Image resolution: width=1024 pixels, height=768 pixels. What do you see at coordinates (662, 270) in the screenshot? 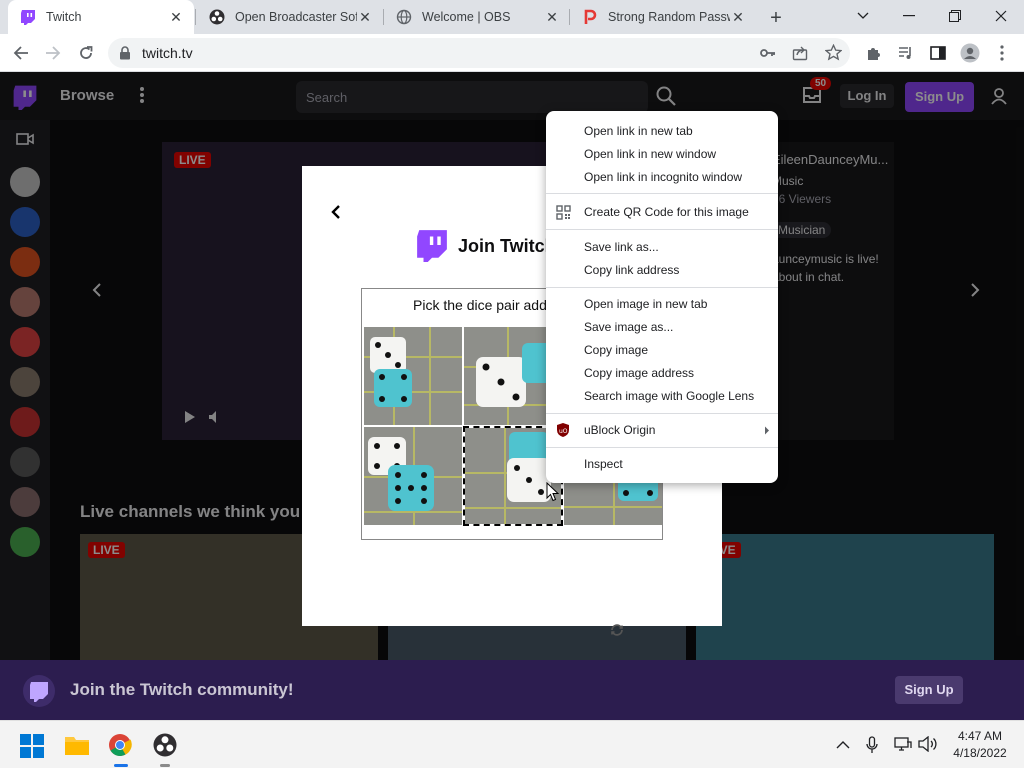
I see `menu-item-copy-link-address: Copy link address` at bounding box center [662, 270].